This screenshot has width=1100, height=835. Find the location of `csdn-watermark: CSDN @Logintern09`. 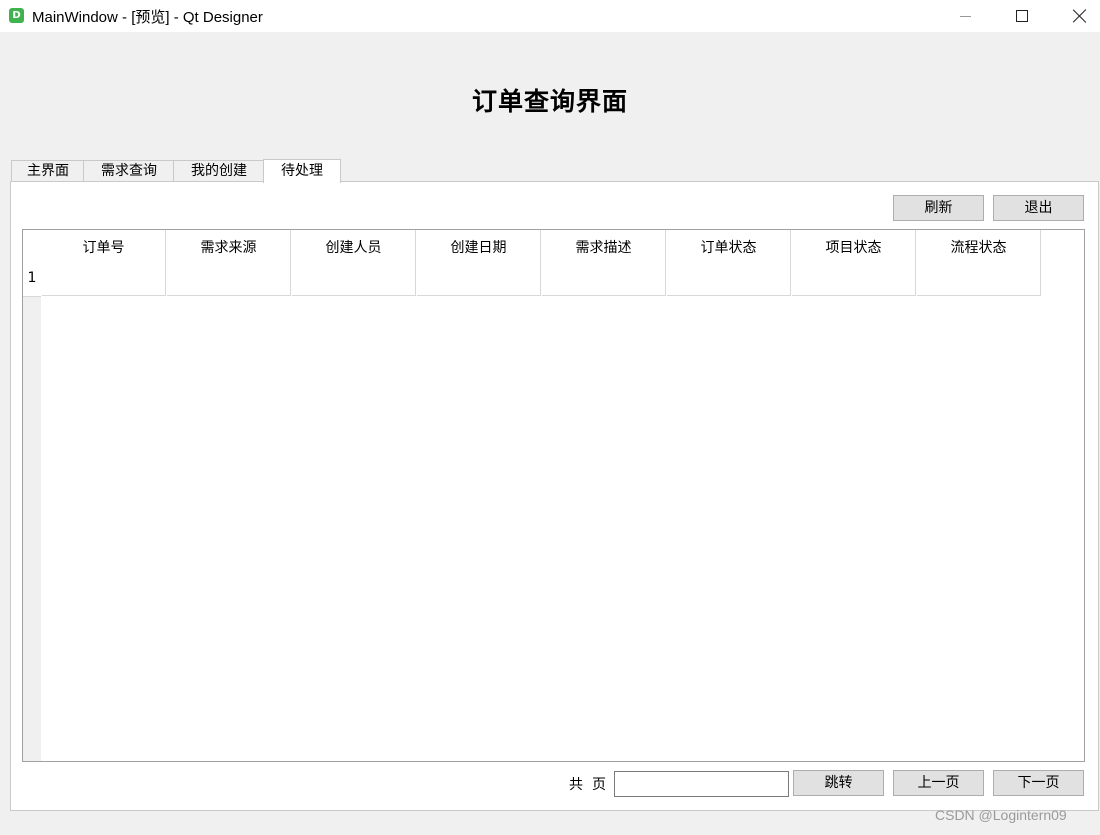

csdn-watermark: CSDN @Logintern09 is located at coordinates (1001, 815).